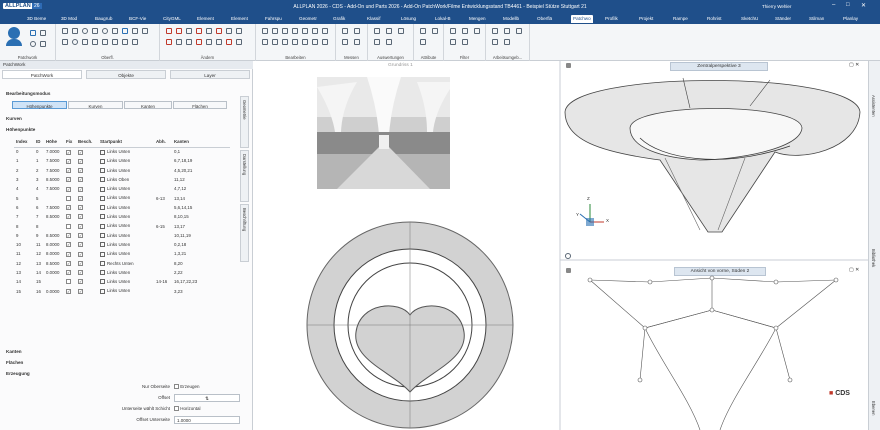 The height and width of the screenshot is (430, 880). I want to click on text-icon, so click(135, 31).